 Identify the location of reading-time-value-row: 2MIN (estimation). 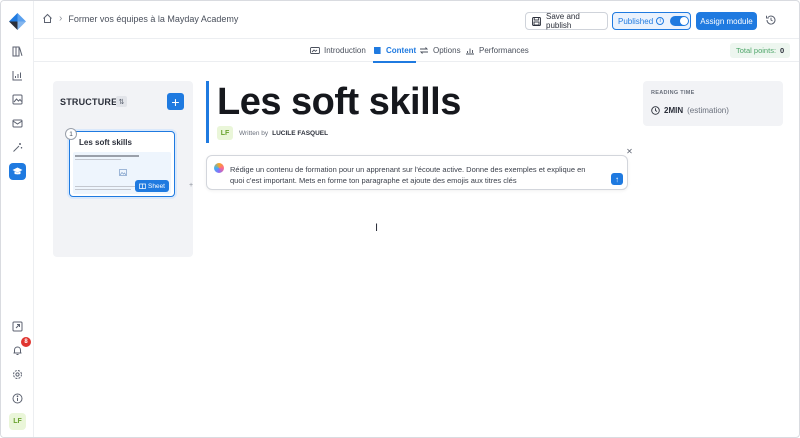
(690, 110).